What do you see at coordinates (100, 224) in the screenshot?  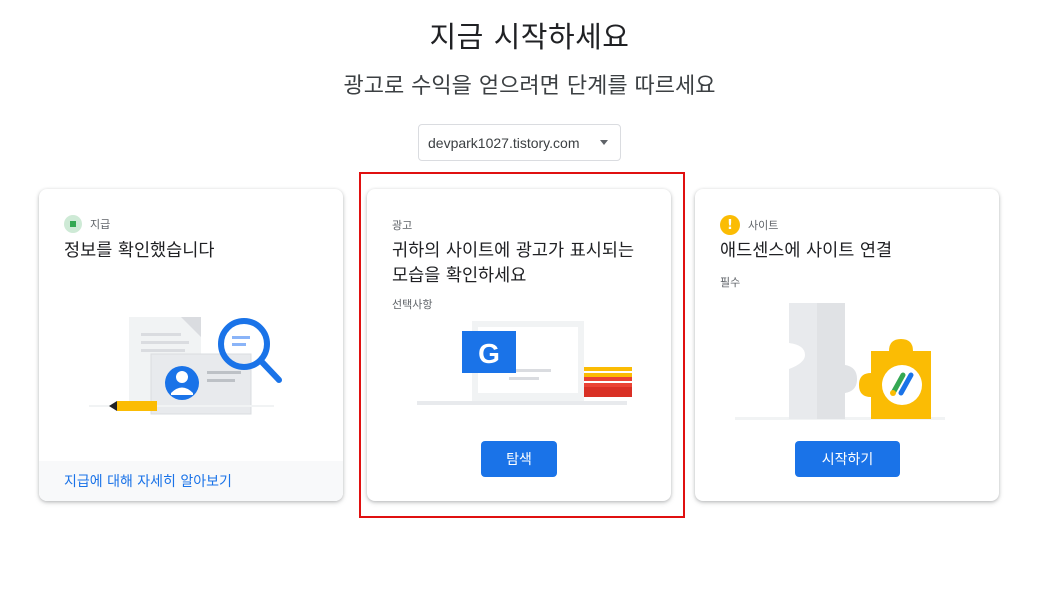 I see `payments-status-label: 지급` at bounding box center [100, 224].